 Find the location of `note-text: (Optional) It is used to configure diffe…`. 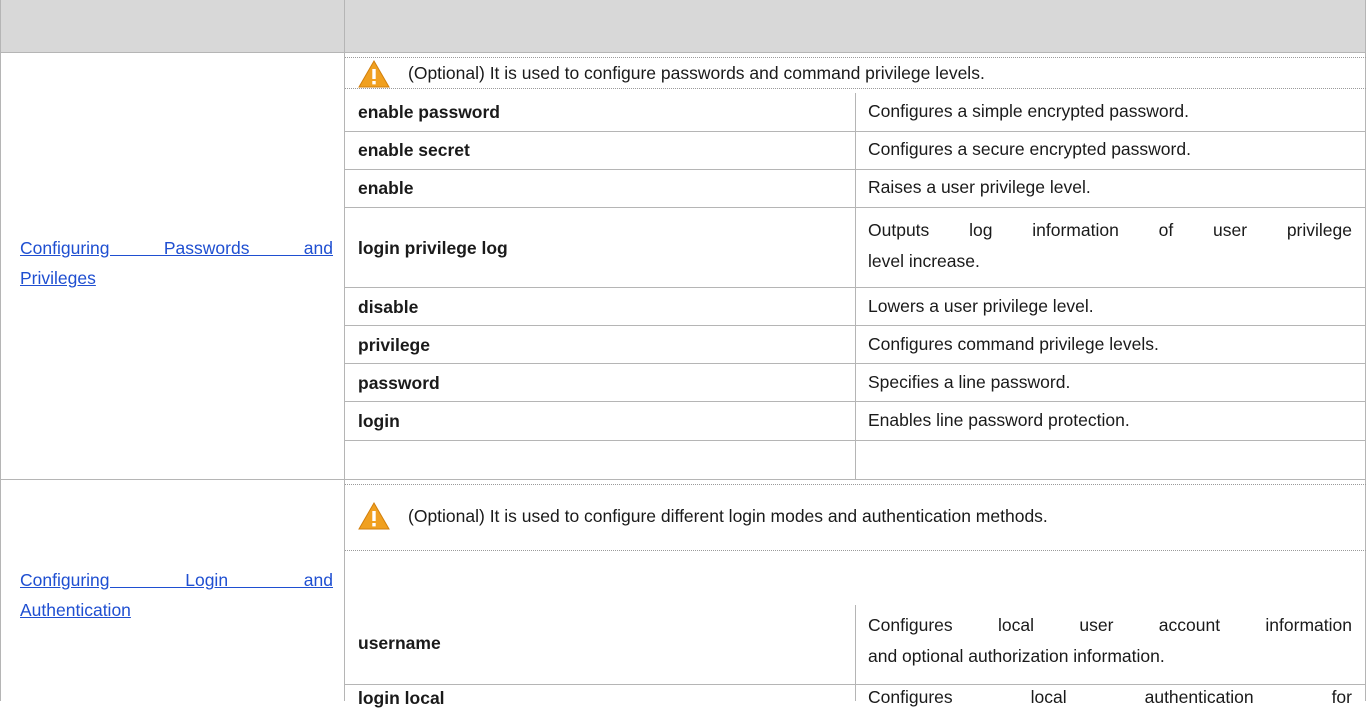

note-text: (Optional) It is used to configure diffe… is located at coordinates (728, 515).